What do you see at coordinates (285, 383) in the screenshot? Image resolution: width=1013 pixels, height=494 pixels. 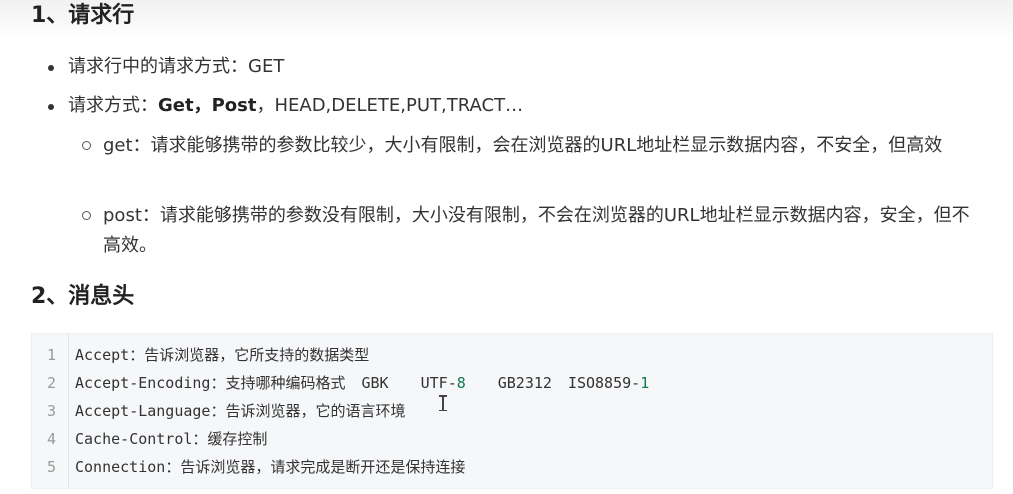 I see `header-desc: 支持哪种编码格式` at bounding box center [285, 383].